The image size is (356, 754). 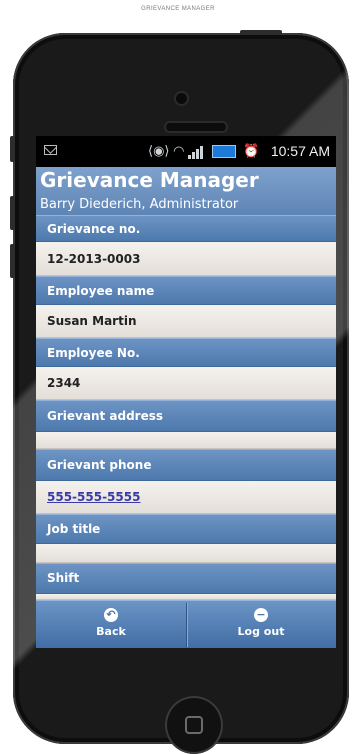 I want to click on volume-down-button, so click(x=12, y=261).